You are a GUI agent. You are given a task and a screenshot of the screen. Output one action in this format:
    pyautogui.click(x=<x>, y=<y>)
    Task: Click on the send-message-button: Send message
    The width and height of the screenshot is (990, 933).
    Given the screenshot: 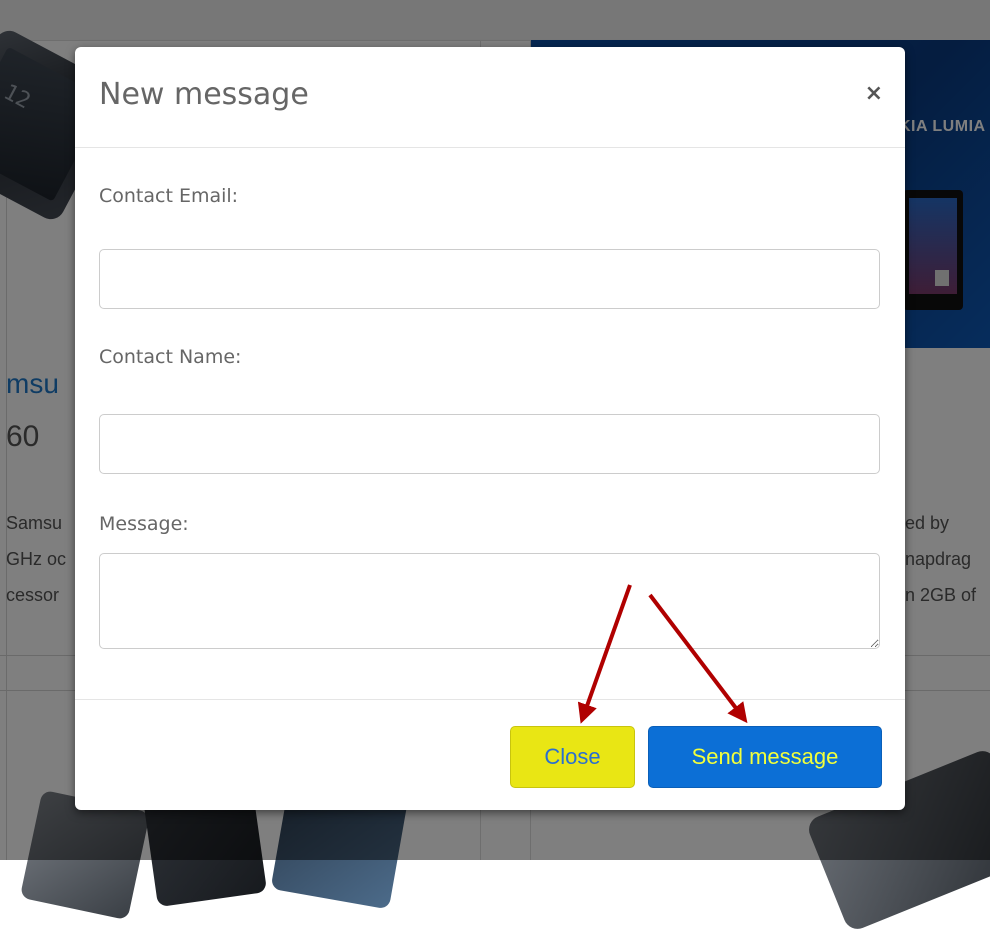 What is the action you would take?
    pyautogui.click(x=765, y=757)
    